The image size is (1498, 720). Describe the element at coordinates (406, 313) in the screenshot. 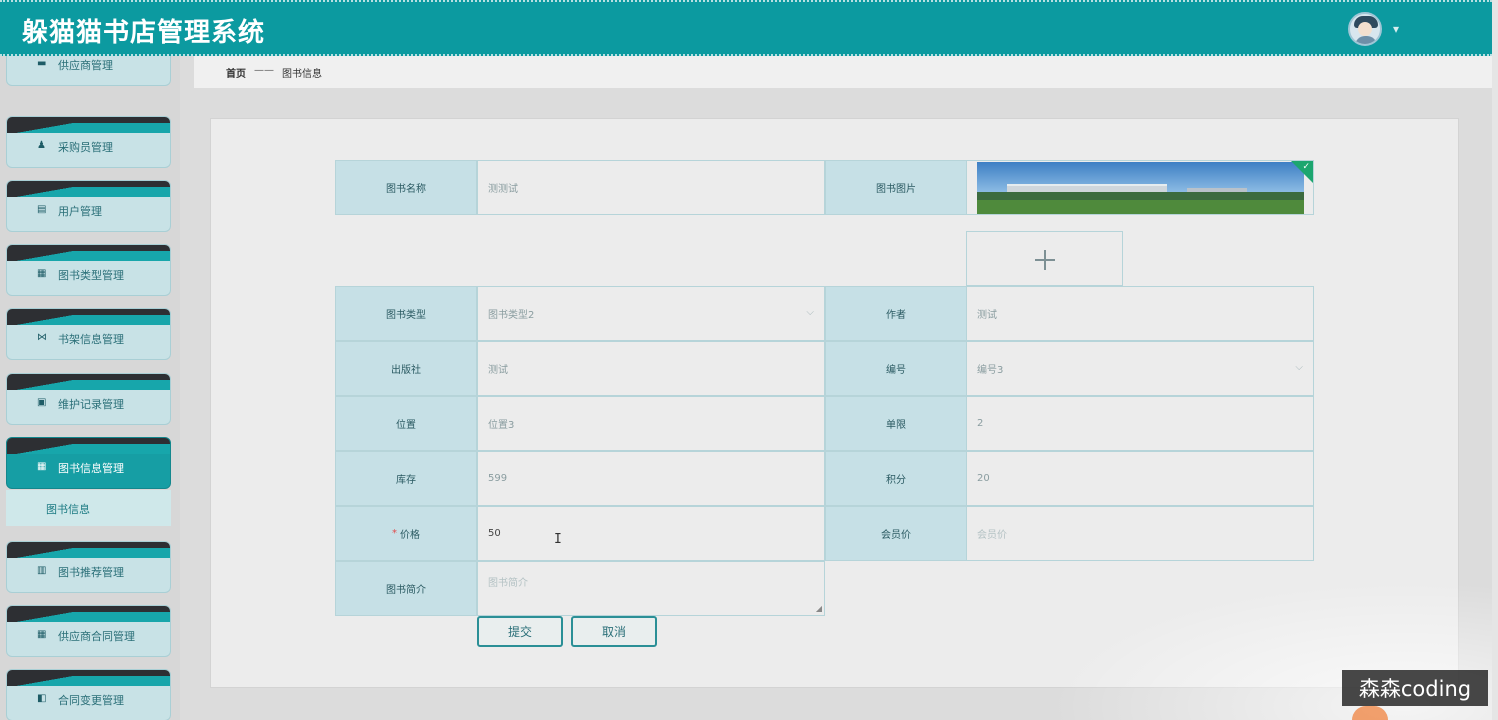

I see `type-label: 图书类型` at that location.